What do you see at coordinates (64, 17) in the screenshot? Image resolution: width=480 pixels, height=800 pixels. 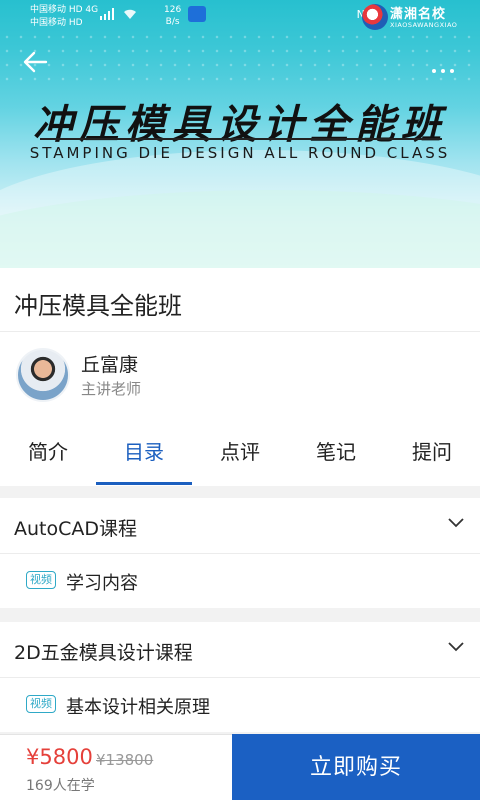 I see `carrier-info: 中国移动 HD 4G 中国移动 HD` at bounding box center [64, 17].